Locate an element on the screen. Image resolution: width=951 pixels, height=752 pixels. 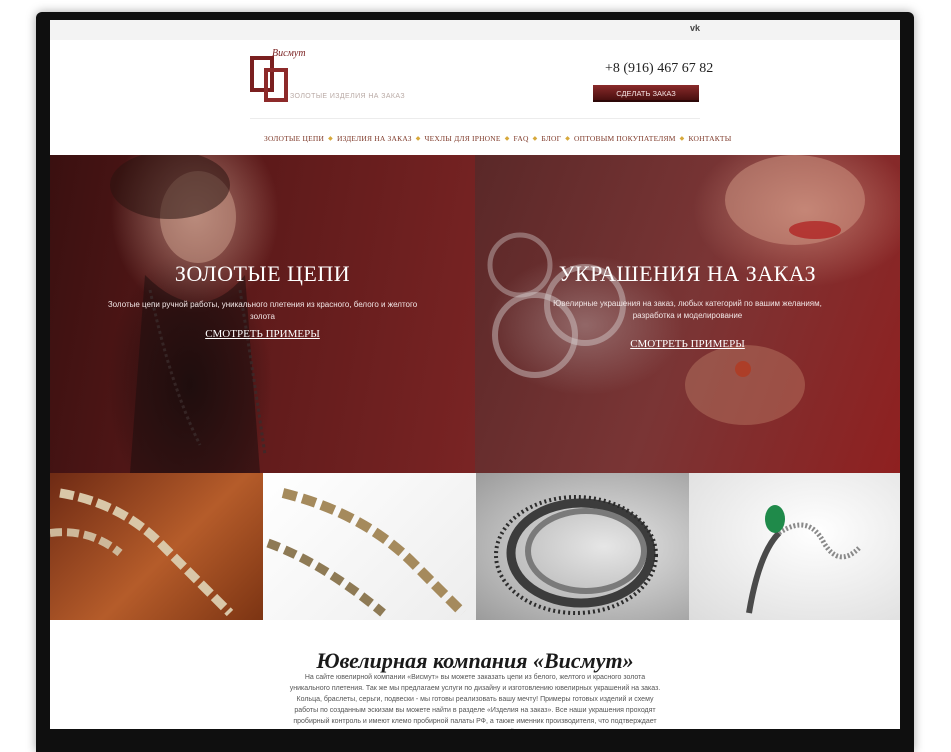
logo-icon is located at coordinates (270, 79).